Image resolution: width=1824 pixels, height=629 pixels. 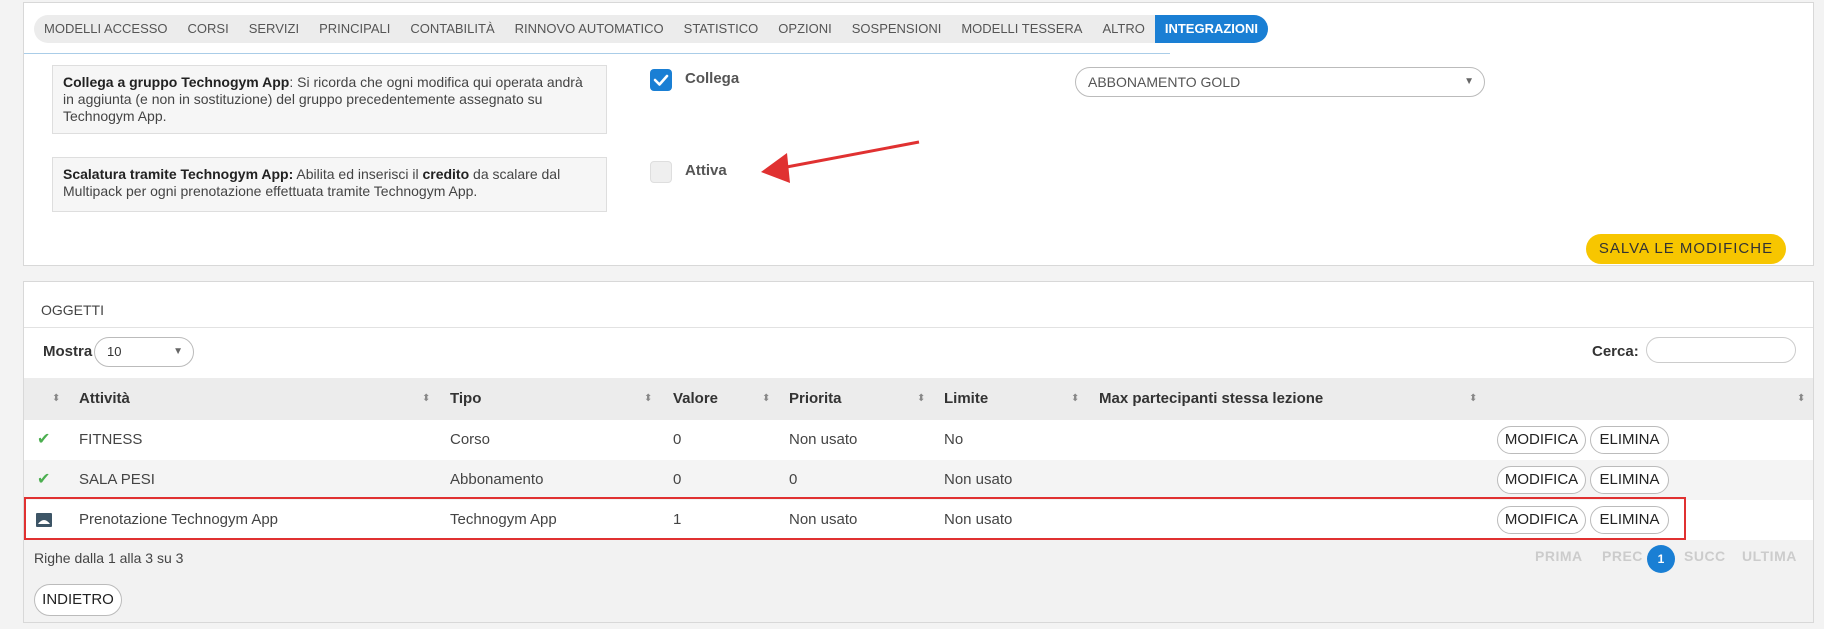 I want to click on cell-type: Abbonamento, so click(x=497, y=479).